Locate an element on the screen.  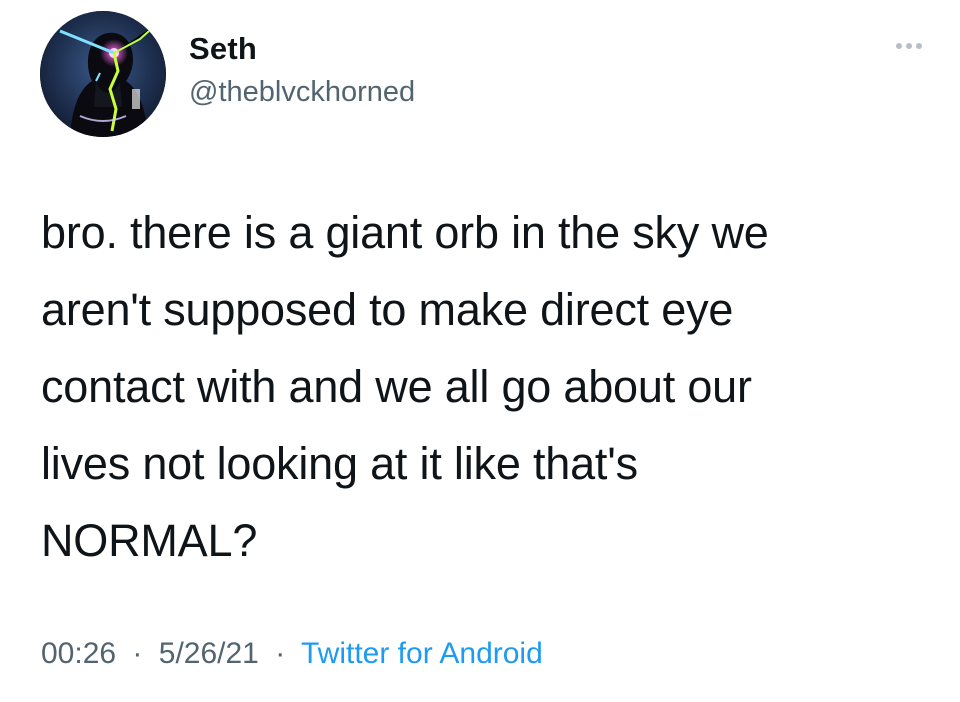
author-handle: @theblvckhorned is located at coordinates (302, 92).